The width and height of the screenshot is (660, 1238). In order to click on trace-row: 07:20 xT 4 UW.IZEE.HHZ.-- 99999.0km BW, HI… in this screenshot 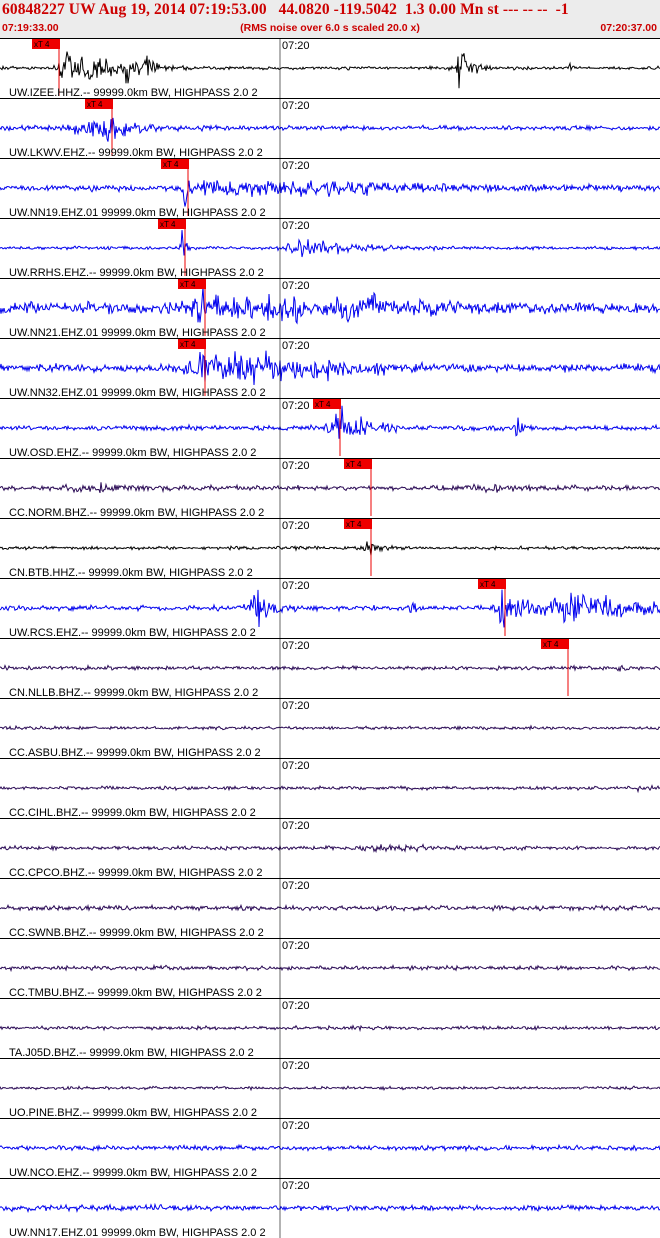, I will do `click(330, 68)`.